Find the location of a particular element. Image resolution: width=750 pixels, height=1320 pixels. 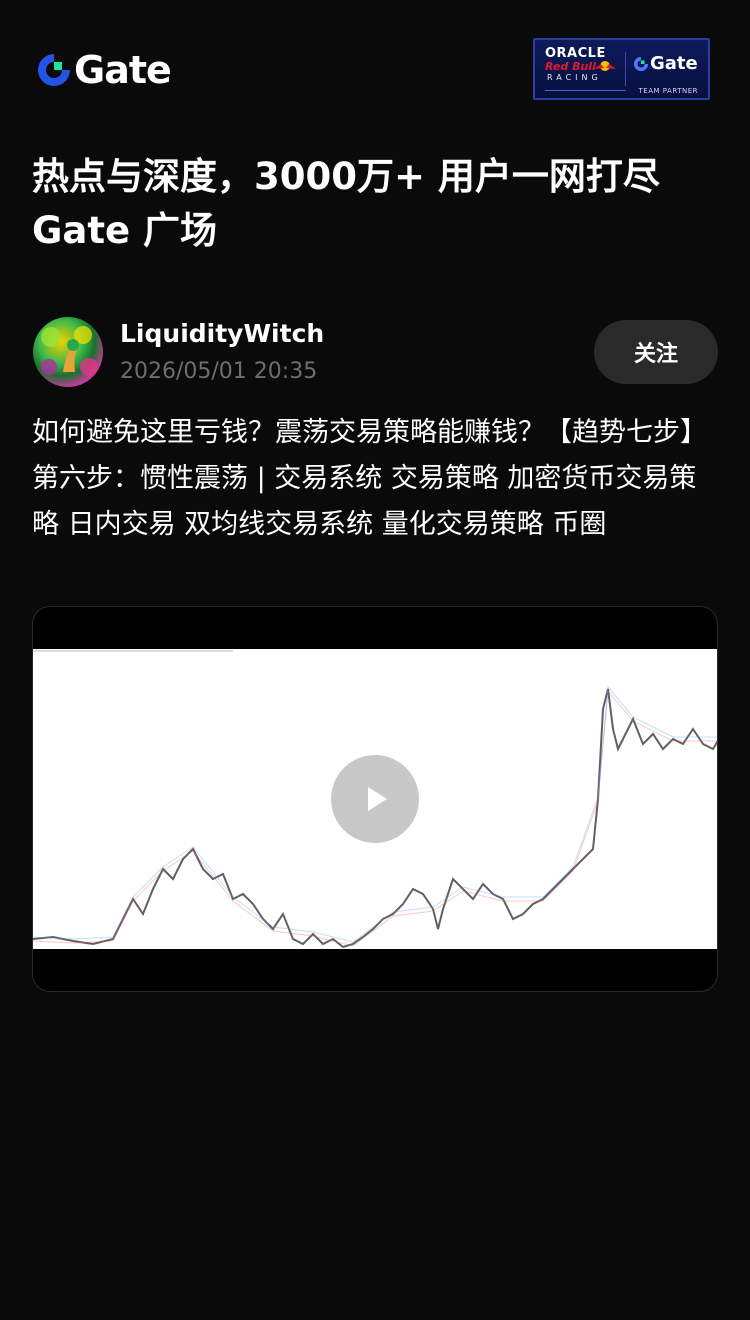

play-button is located at coordinates (375, 799).